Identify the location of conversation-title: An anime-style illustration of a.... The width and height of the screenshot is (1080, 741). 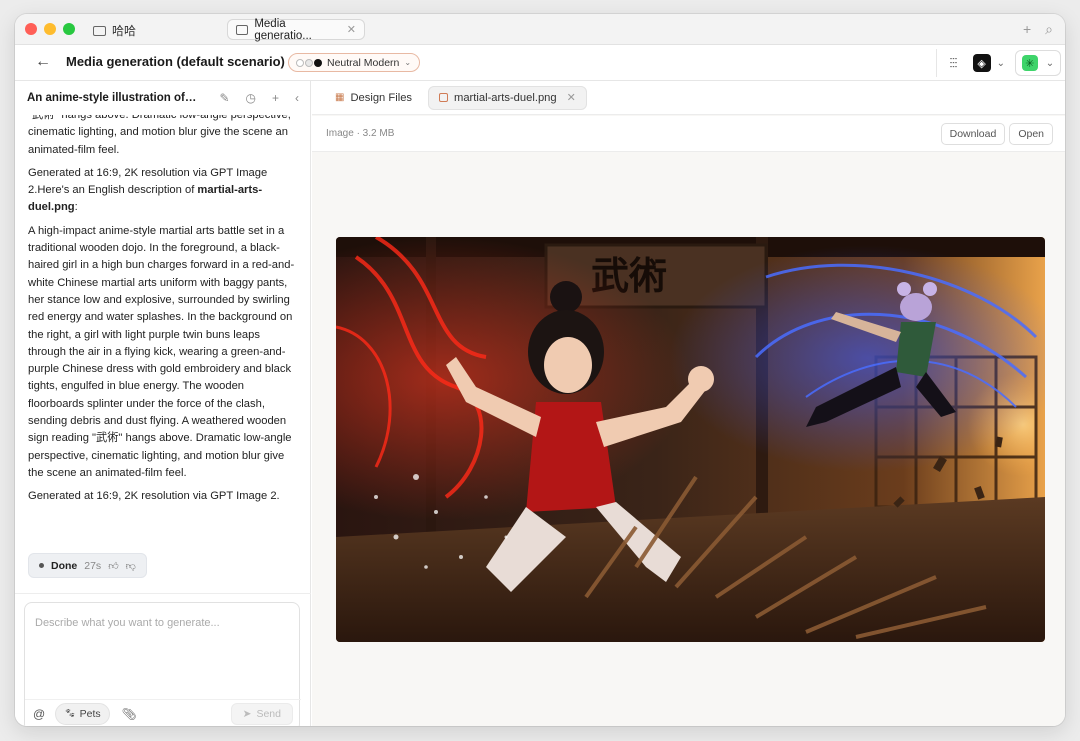
(112, 98).